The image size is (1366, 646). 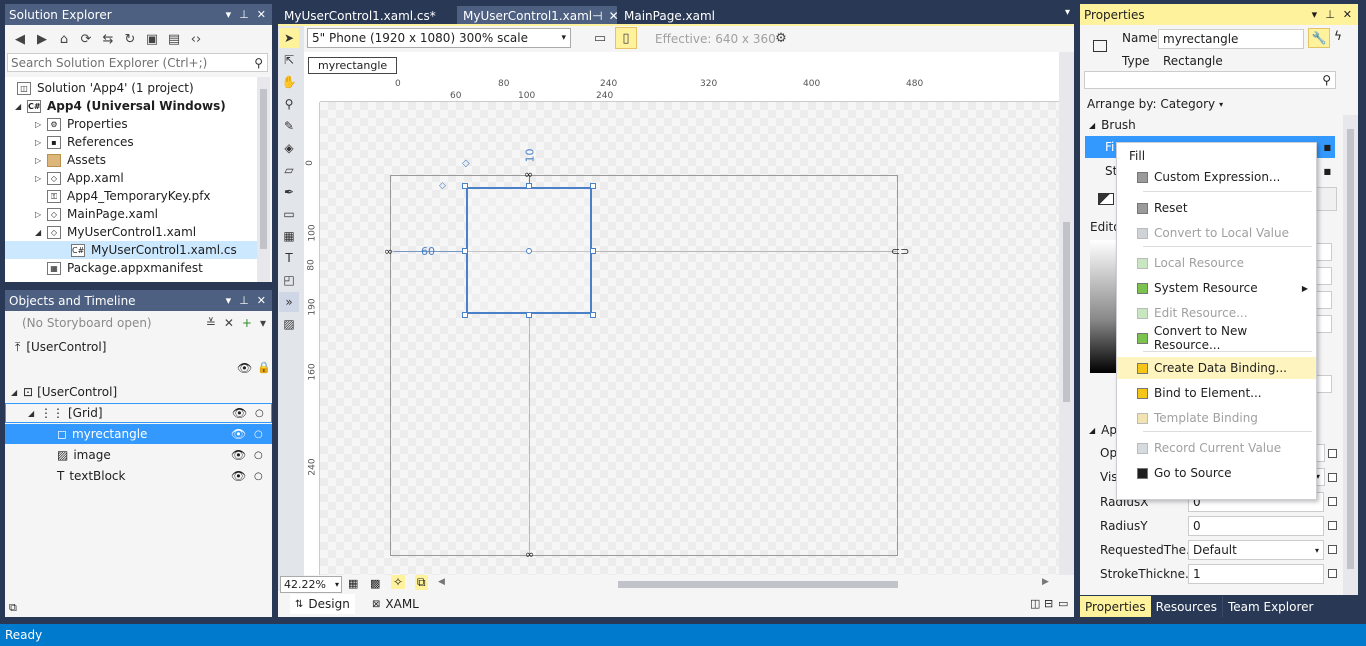 I want to click on tree-usercontrol: ◢ ⊡ [UserControl], so click(x=138, y=392).